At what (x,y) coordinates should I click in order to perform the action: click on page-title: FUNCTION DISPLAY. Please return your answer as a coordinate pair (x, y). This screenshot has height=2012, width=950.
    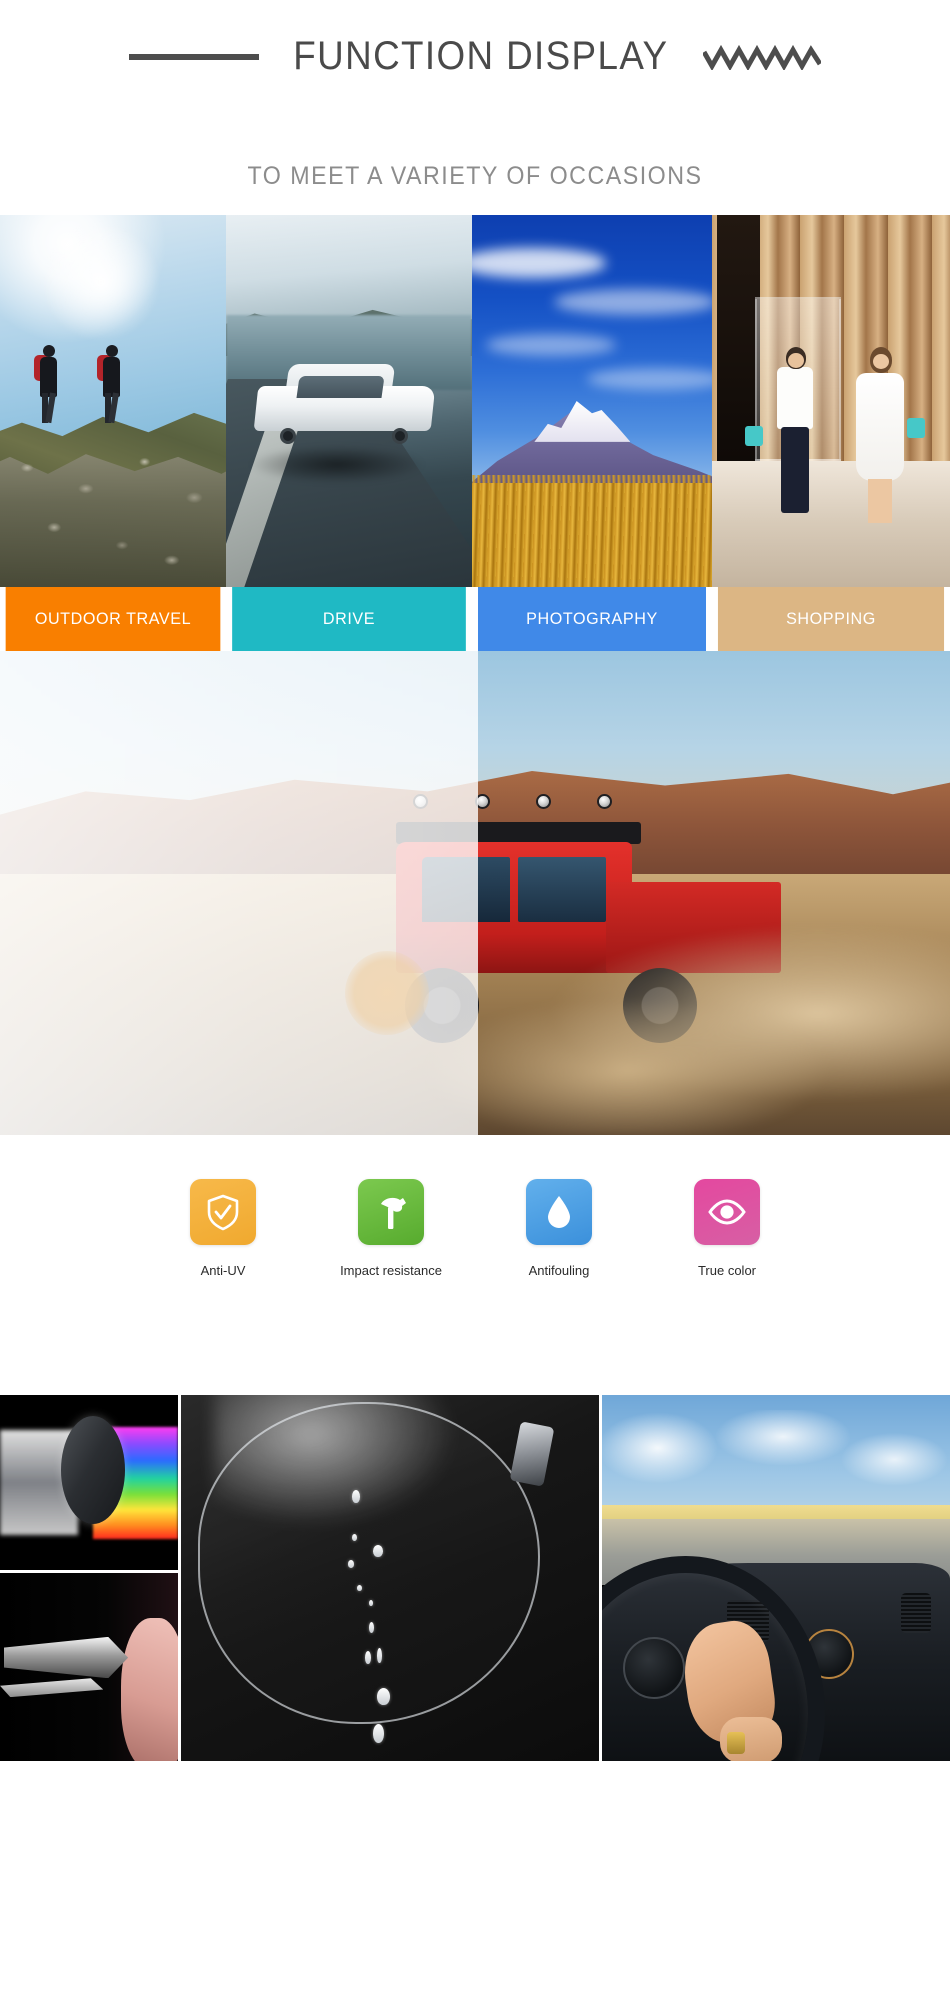
    Looking at the image, I should click on (481, 56).